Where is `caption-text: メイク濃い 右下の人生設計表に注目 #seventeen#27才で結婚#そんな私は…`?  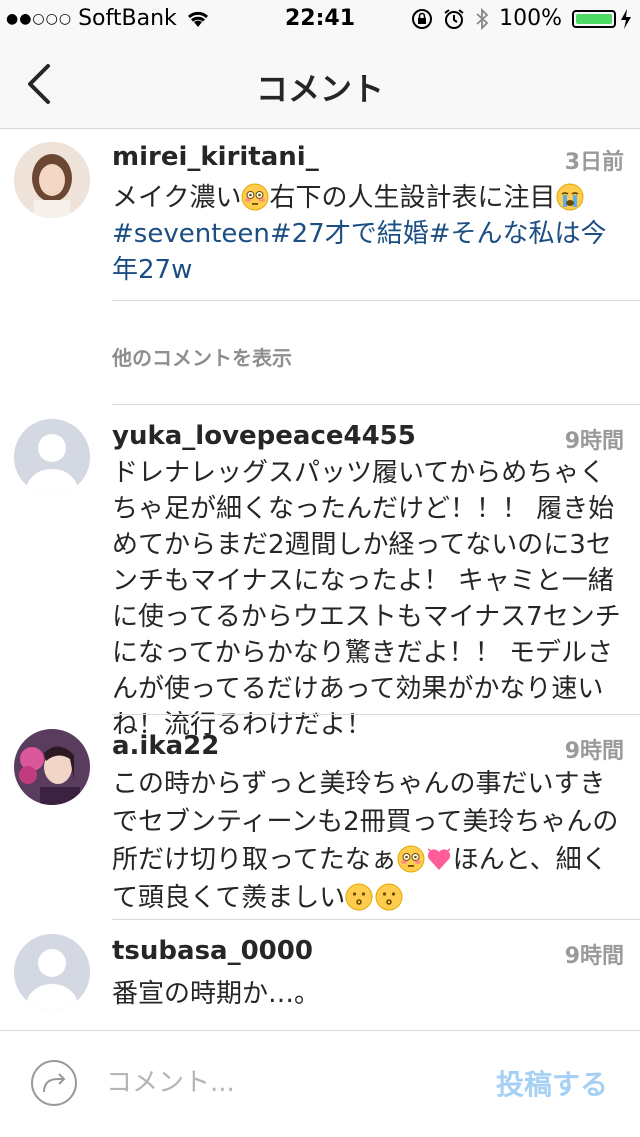 caption-text: メイク濃い 右下の人生設計表に注目 #seventeen#27才で結婚#そんな私は… is located at coordinates (369, 234).